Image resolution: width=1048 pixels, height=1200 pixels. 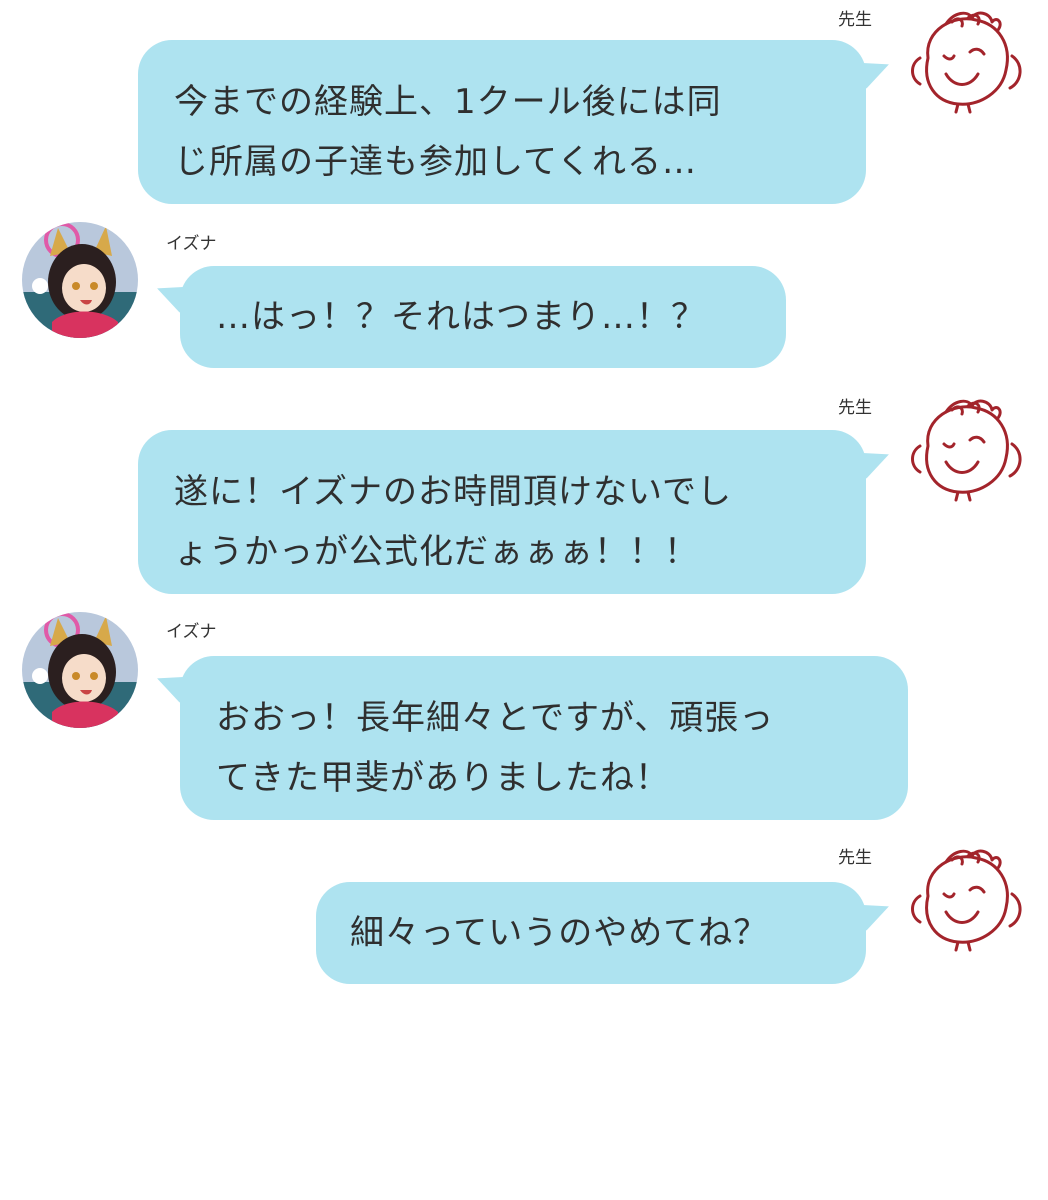 I want to click on message-text-line: …はっ！？それはつまり…！？, so click(x=461, y=317).